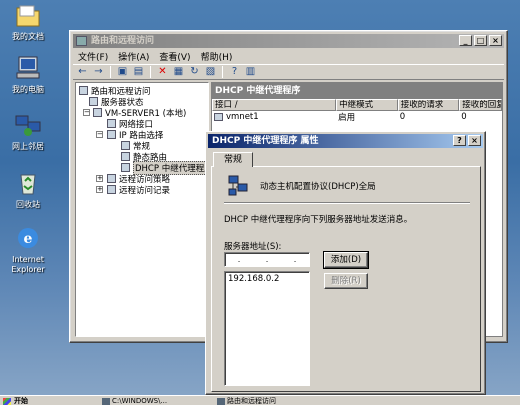 The width and height of the screenshot is (520, 405). Describe the element at coordinates (123, 41) in the screenshot. I see `window-title: 路由和远程访问` at that location.